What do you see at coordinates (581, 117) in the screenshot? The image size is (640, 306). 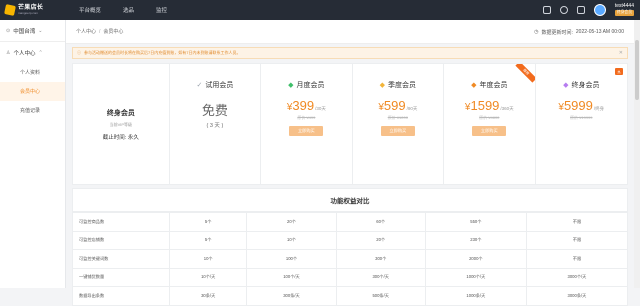 I see `original-price: 原价 ¥19999` at bounding box center [581, 117].